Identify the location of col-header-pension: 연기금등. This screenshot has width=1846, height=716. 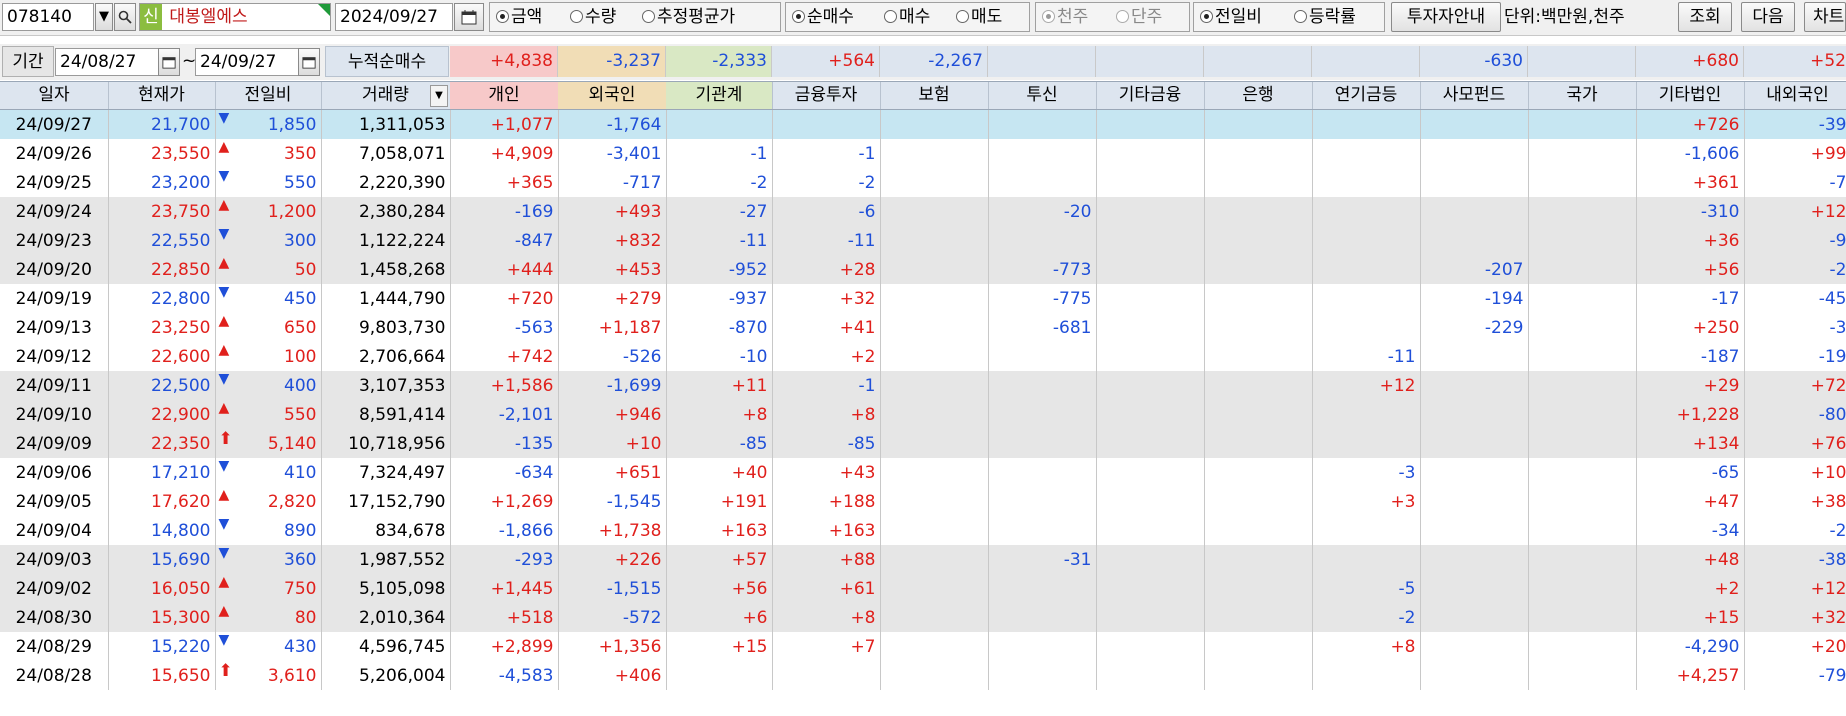
(1366, 95).